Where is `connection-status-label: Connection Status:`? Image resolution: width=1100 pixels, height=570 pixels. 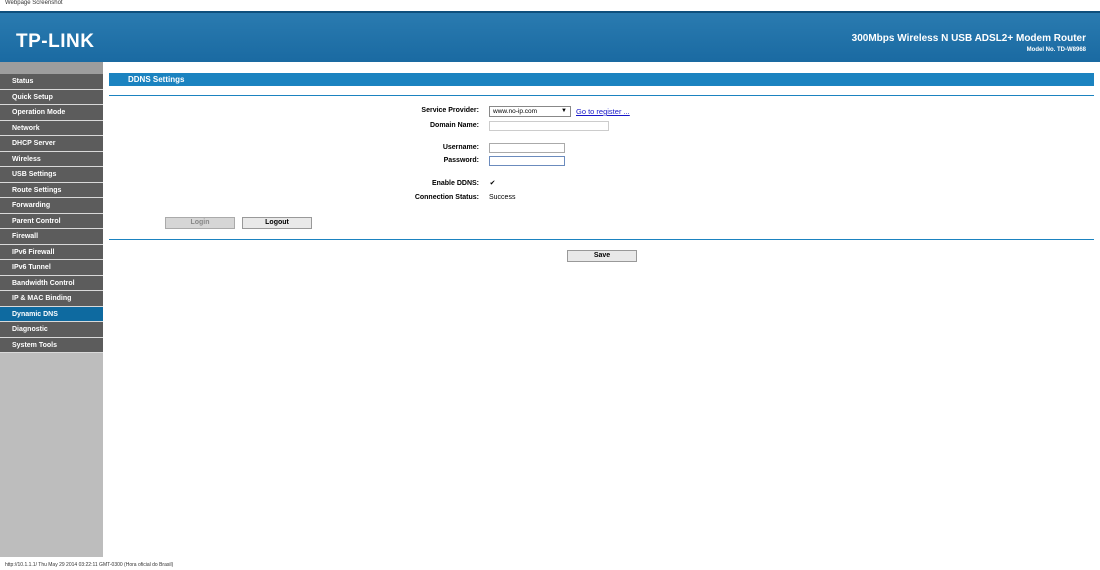 connection-status-label: Connection Status: is located at coordinates (446, 197).